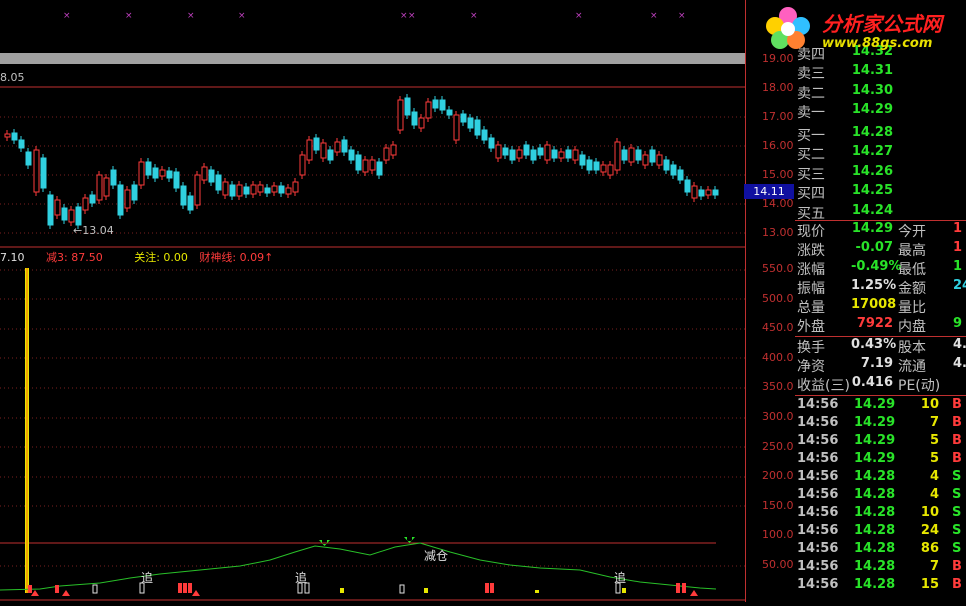 The image size is (966, 606). I want to click on signal-label: 减仓, so click(436, 556).